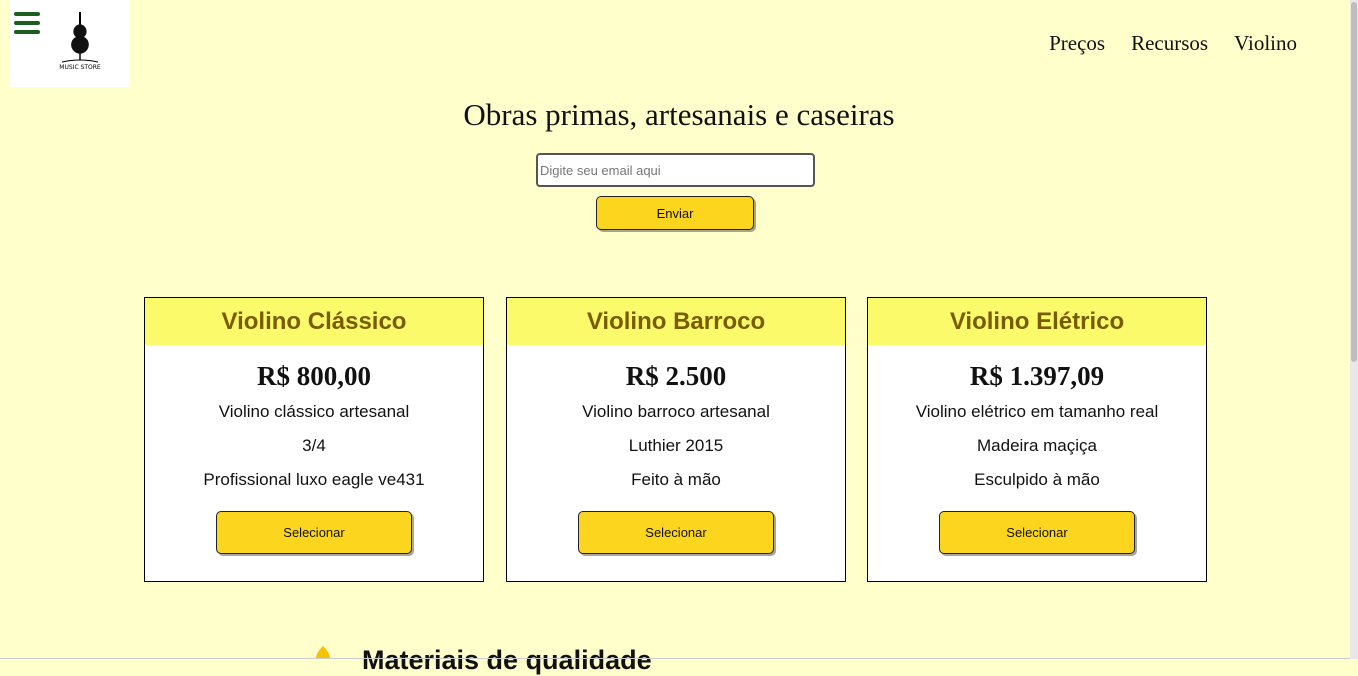 The width and height of the screenshot is (1358, 676). I want to click on nav-link-precos: Preços, so click(1077, 43).